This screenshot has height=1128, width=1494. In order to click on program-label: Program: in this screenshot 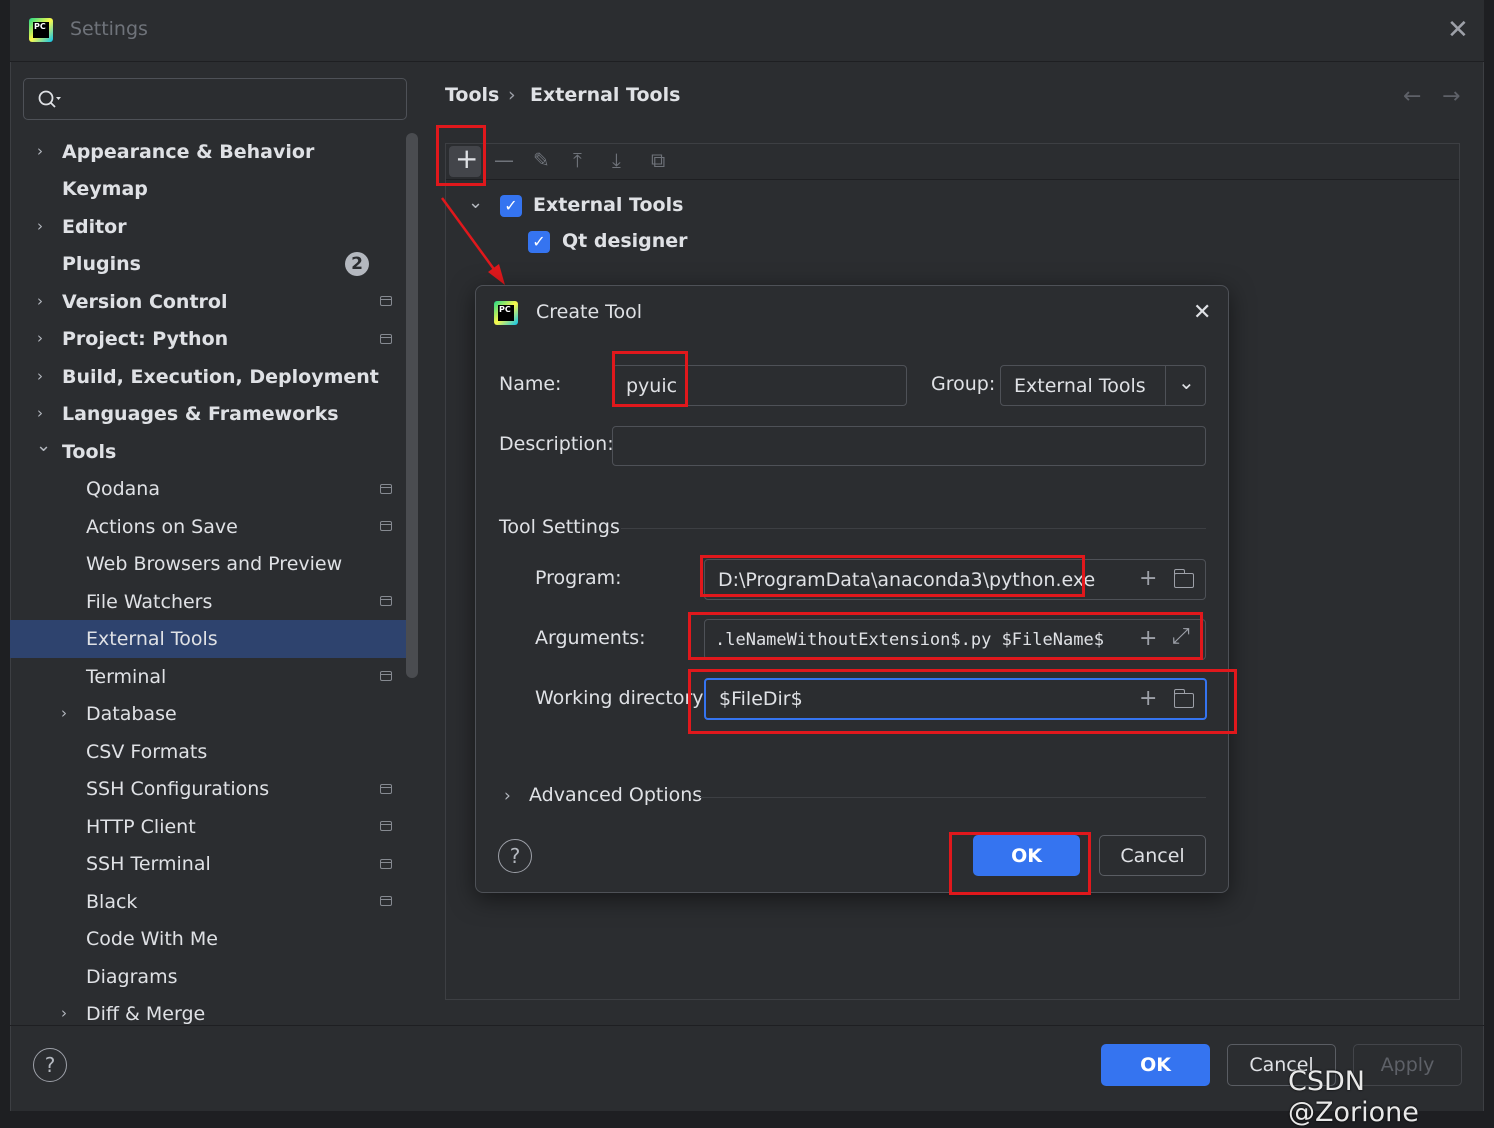, I will do `click(578, 578)`.